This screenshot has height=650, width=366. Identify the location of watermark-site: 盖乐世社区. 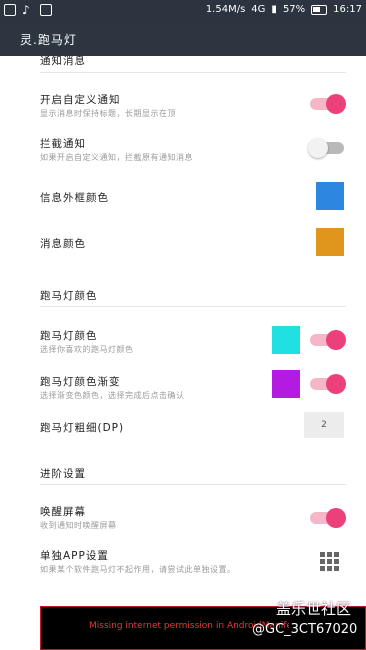
(314, 609).